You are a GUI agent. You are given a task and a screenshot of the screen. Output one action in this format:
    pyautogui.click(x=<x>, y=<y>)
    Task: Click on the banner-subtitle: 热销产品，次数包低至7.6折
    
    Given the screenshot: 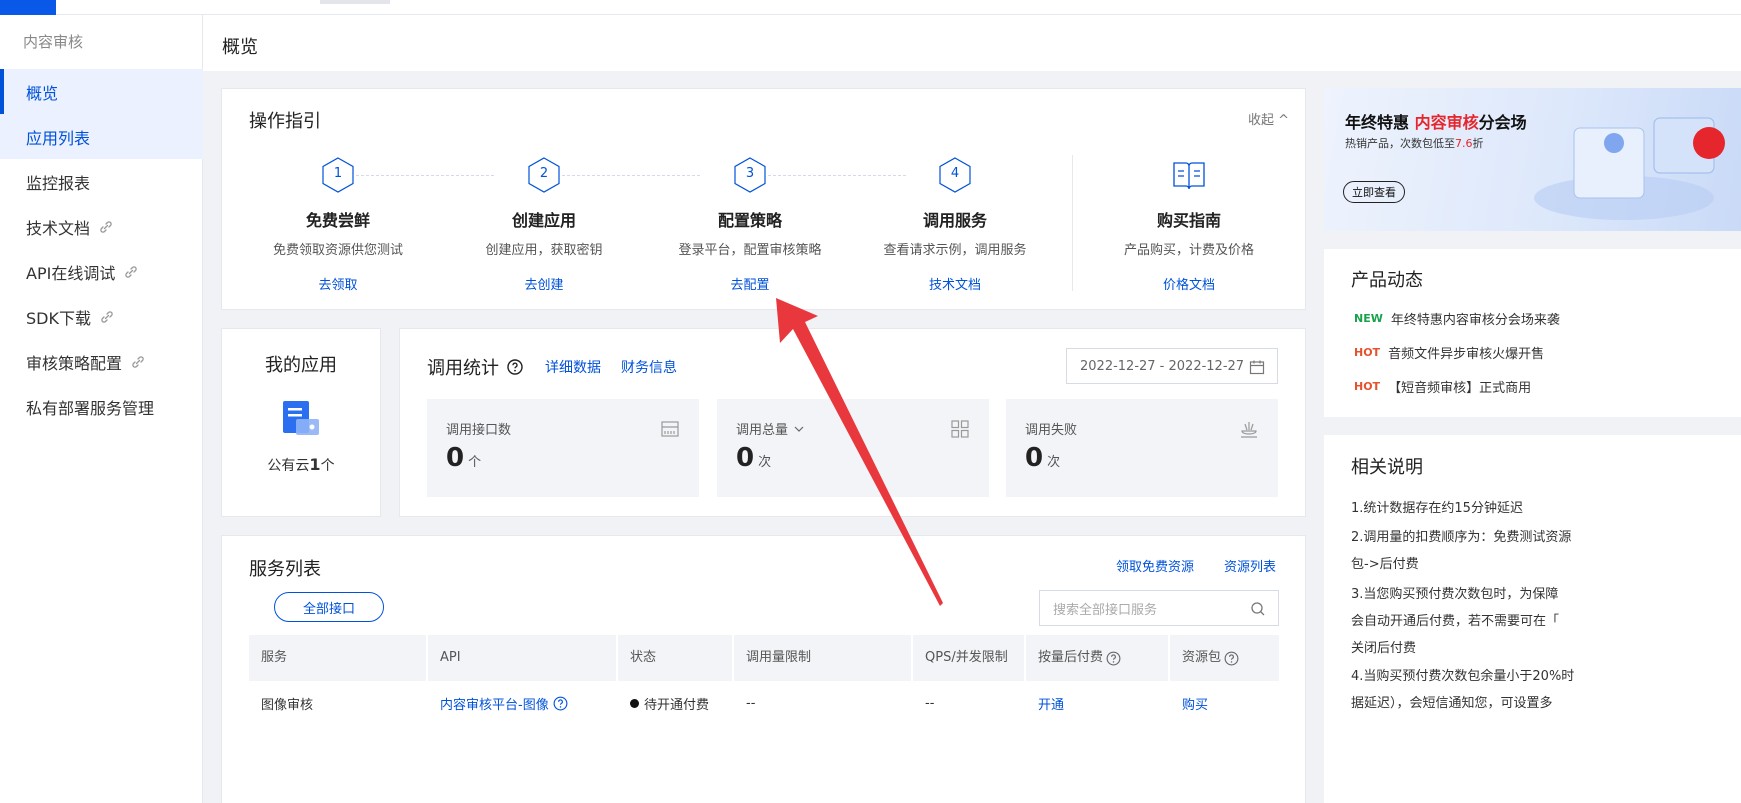 What is the action you would take?
    pyautogui.click(x=1414, y=143)
    